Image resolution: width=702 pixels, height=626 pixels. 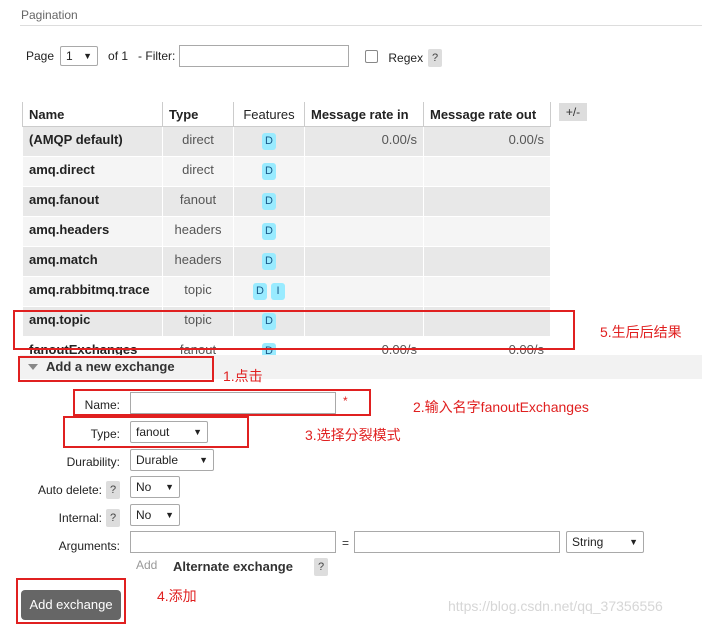 What do you see at coordinates (92, 261) in the screenshot?
I see `exchange-name-link: amq.match` at bounding box center [92, 261].